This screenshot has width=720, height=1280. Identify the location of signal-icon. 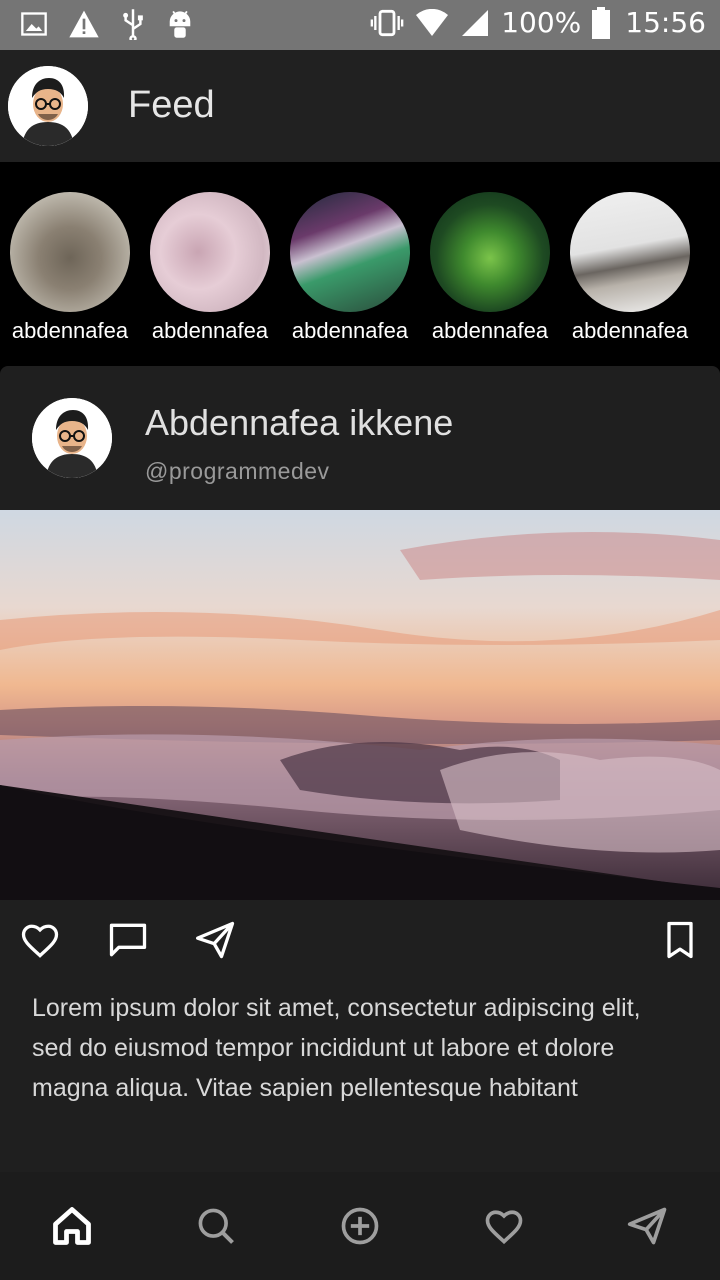
(475, 22).